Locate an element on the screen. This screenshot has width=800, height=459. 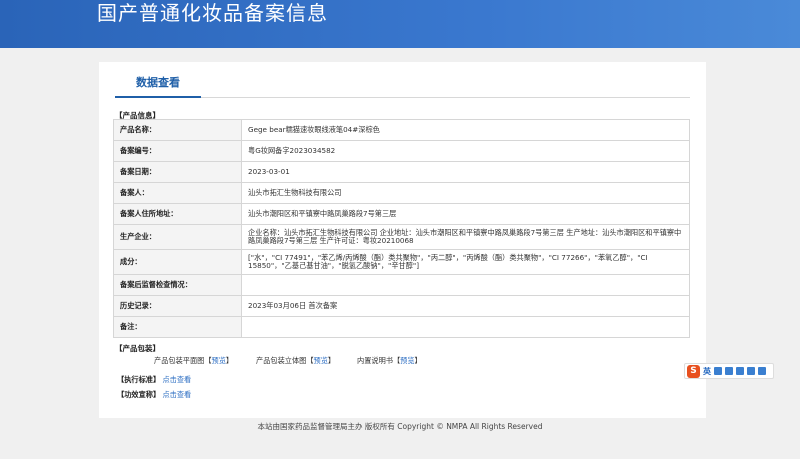
tab-divider is located at coordinates (445, 97).